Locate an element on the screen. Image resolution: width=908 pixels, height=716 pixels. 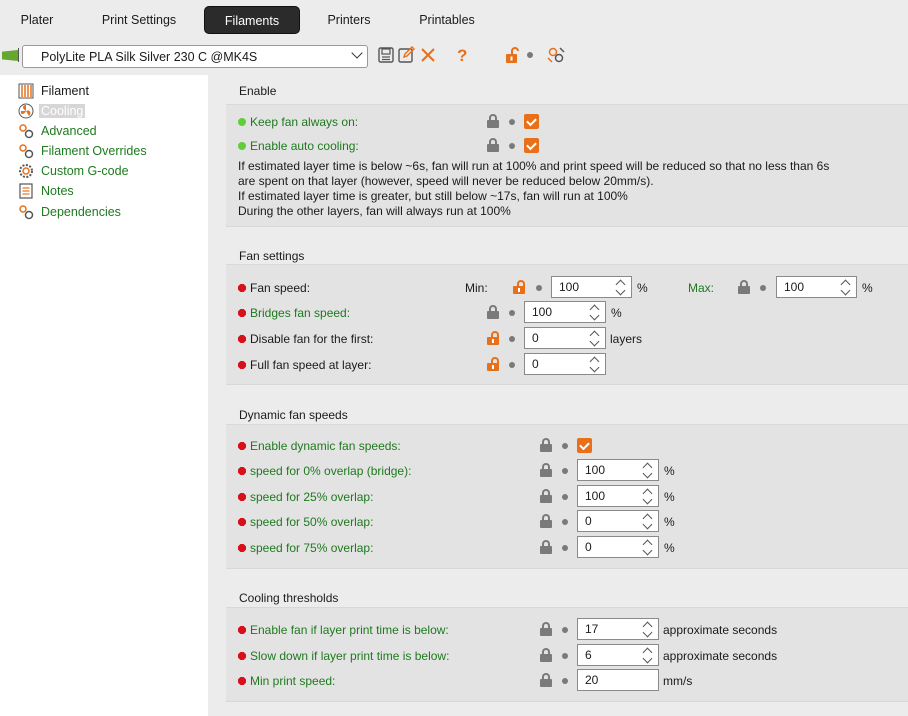
help-icon: ? is located at coordinates (462, 55).